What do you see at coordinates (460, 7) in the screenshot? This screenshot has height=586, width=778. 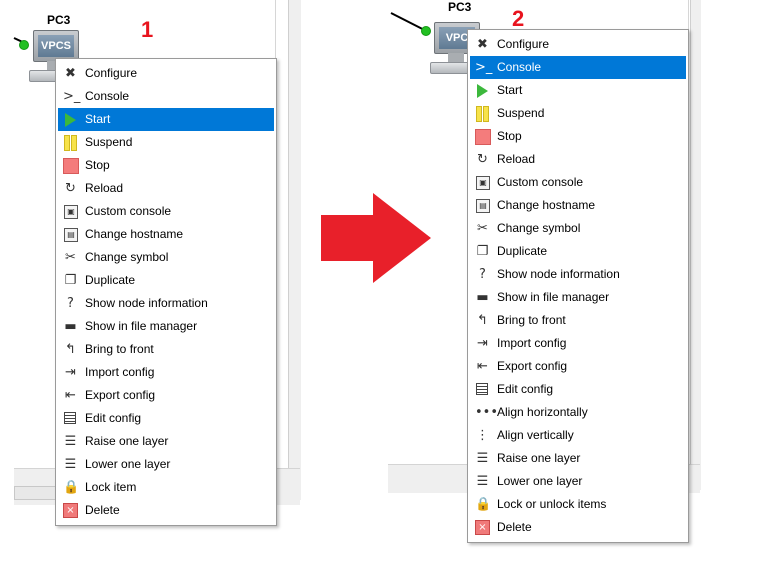 I see `right-node-label: PC3` at bounding box center [460, 7].